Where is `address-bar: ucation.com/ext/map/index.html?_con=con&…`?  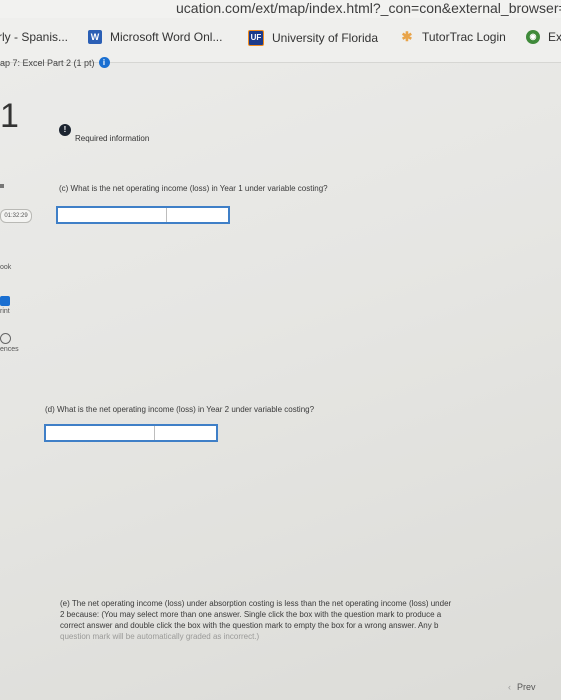
address-bar: ucation.com/ext/map/index.html?_con=con&… is located at coordinates (280, 9).